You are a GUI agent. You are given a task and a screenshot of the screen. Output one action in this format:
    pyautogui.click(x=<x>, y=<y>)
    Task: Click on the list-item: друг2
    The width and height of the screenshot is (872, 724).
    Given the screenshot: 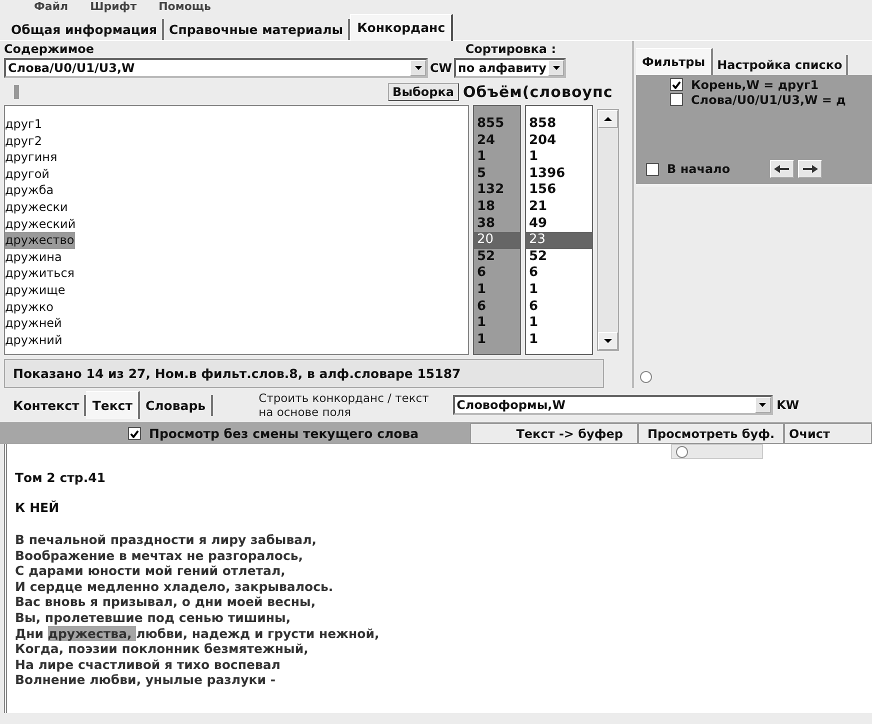 What is the action you would take?
    pyautogui.click(x=24, y=141)
    